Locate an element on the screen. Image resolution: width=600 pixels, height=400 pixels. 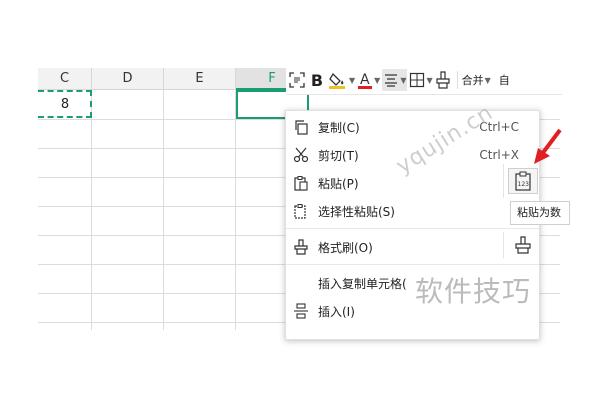
red-arrow-annotation is located at coordinates (548, 146).